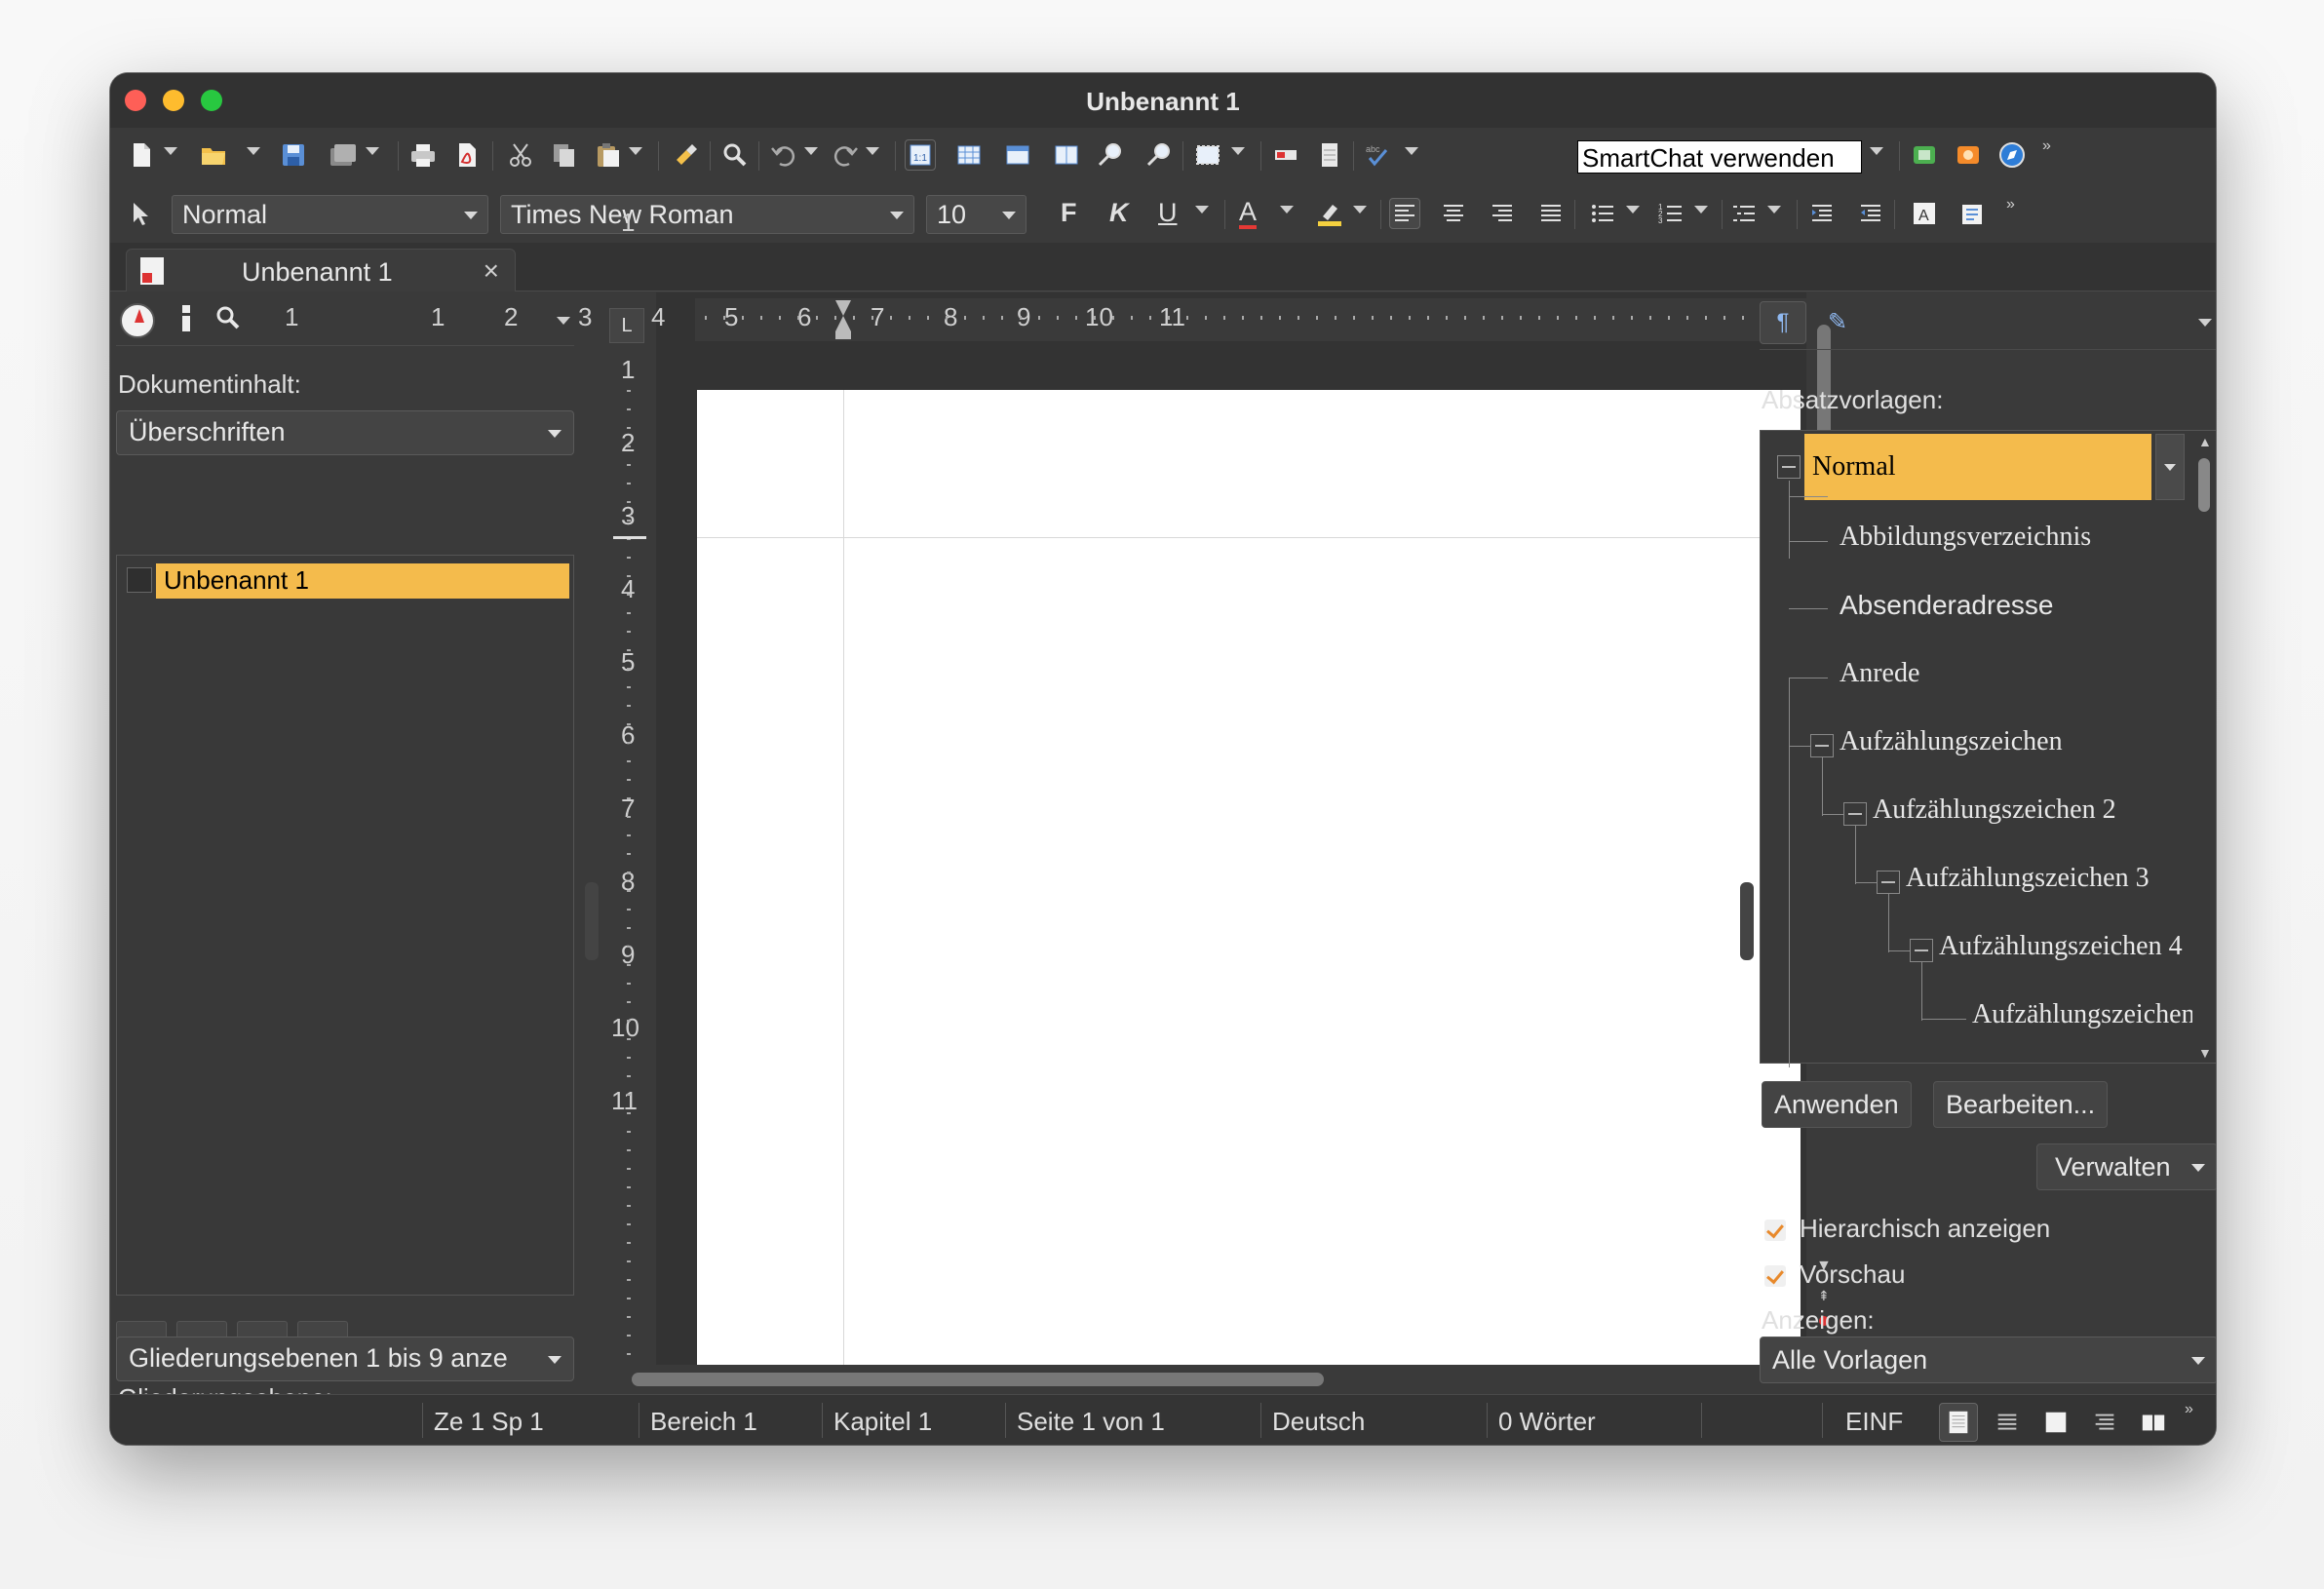 This screenshot has height=1589, width=2324. What do you see at coordinates (2012, 155) in the screenshot?
I see `web-browser-icon` at bounding box center [2012, 155].